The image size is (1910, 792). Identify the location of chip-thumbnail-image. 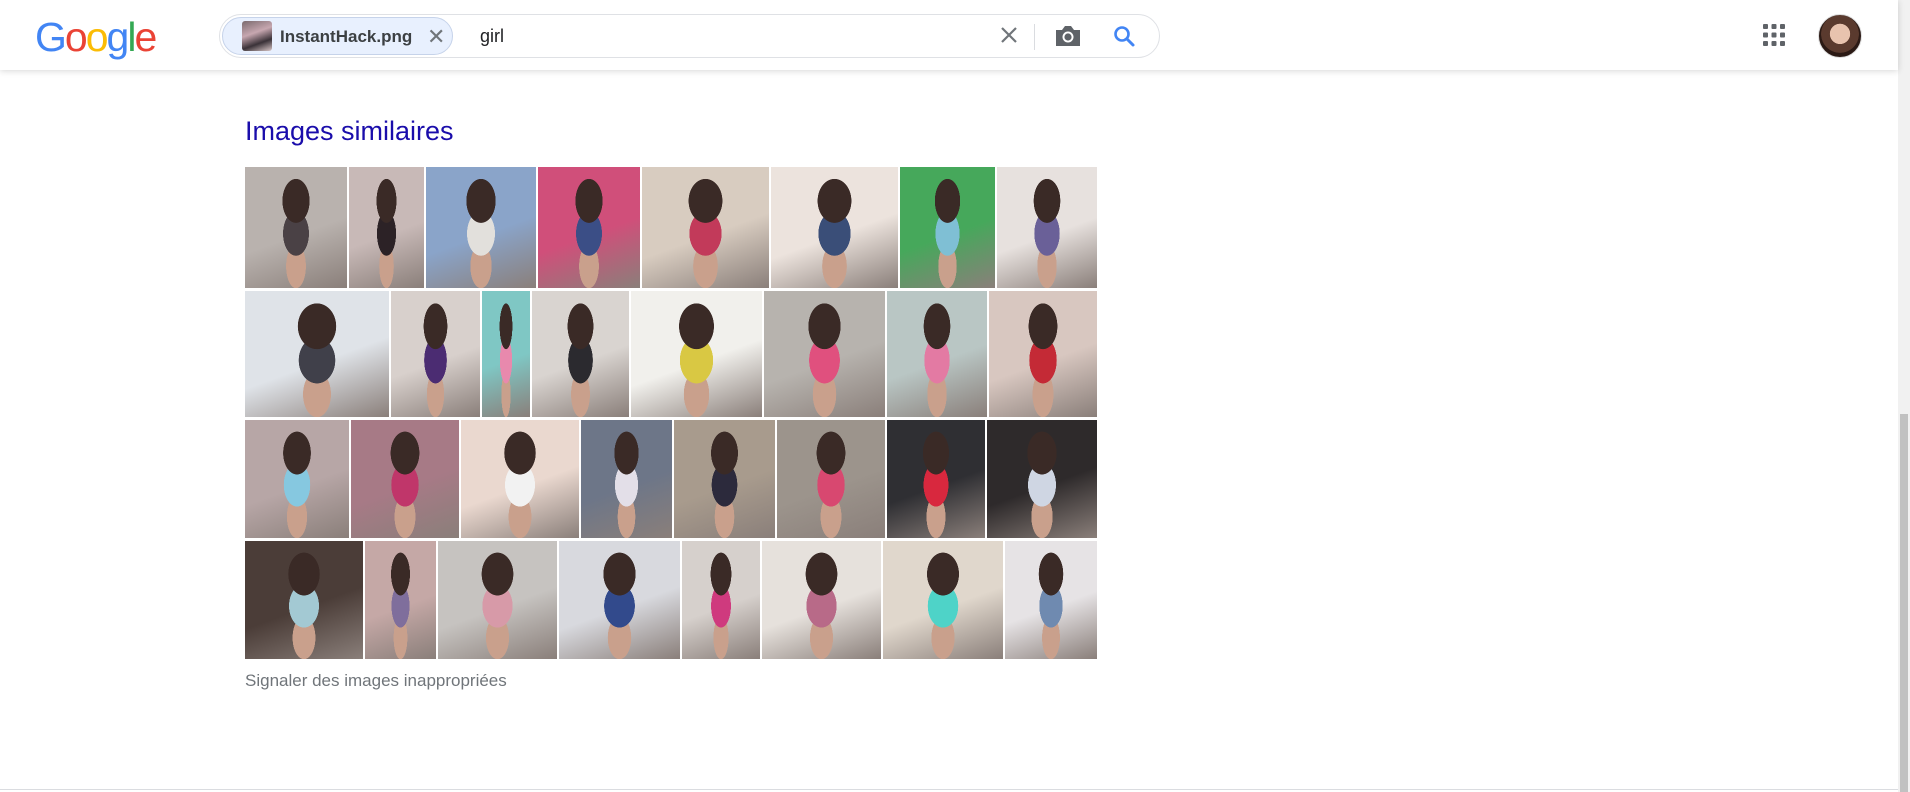
(257, 36).